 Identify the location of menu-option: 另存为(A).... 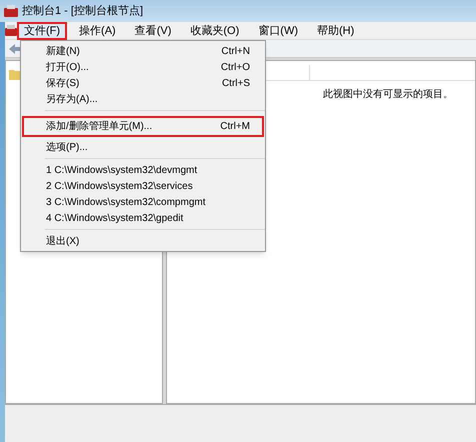
(143, 99).